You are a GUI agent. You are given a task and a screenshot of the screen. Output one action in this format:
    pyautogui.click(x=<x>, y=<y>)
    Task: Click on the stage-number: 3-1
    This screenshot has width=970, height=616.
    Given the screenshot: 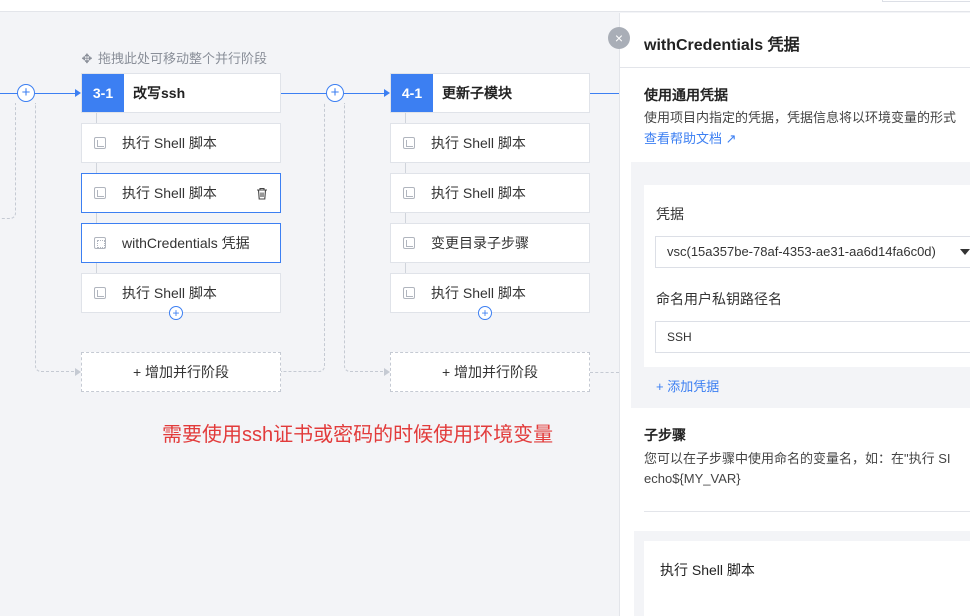 What is the action you would take?
    pyautogui.click(x=103, y=93)
    